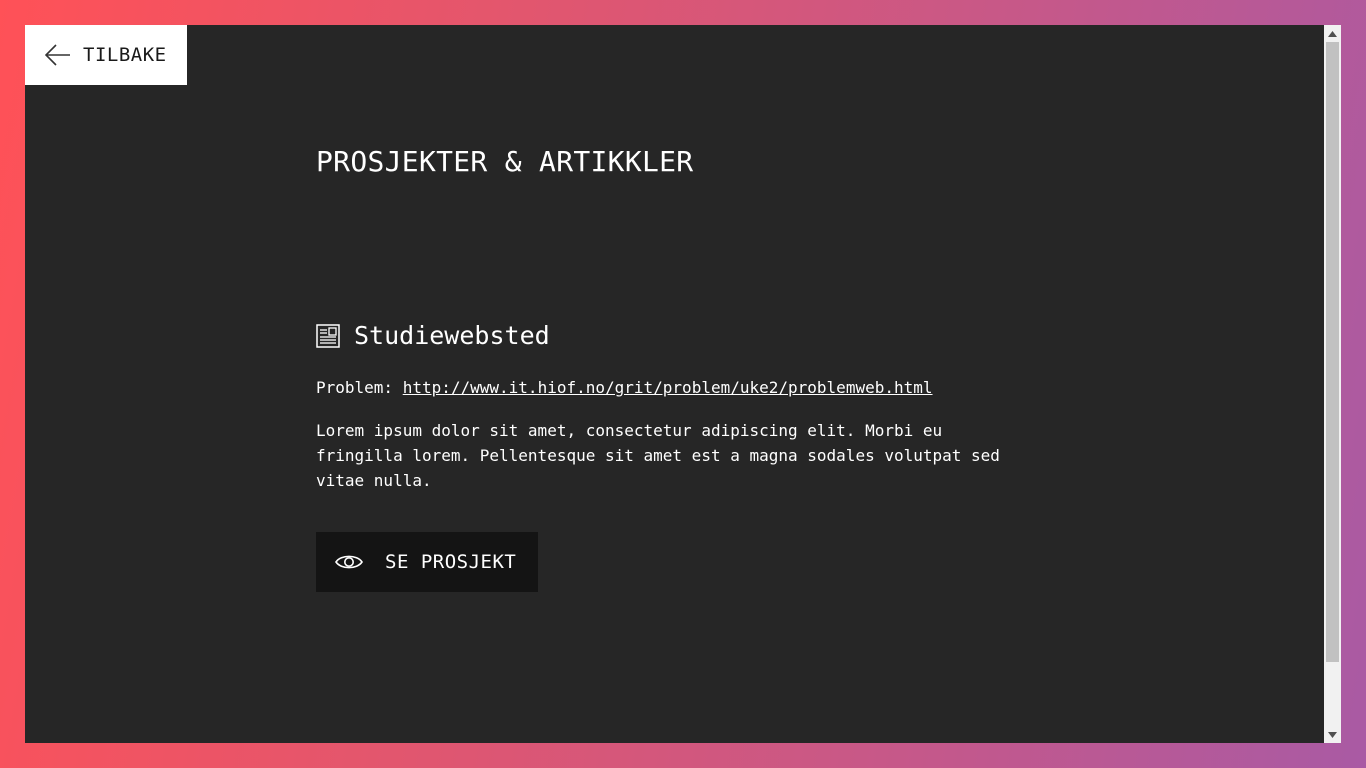 The width and height of the screenshot is (1366, 768). Describe the element at coordinates (328, 335) in the screenshot. I see `document-icon` at that location.